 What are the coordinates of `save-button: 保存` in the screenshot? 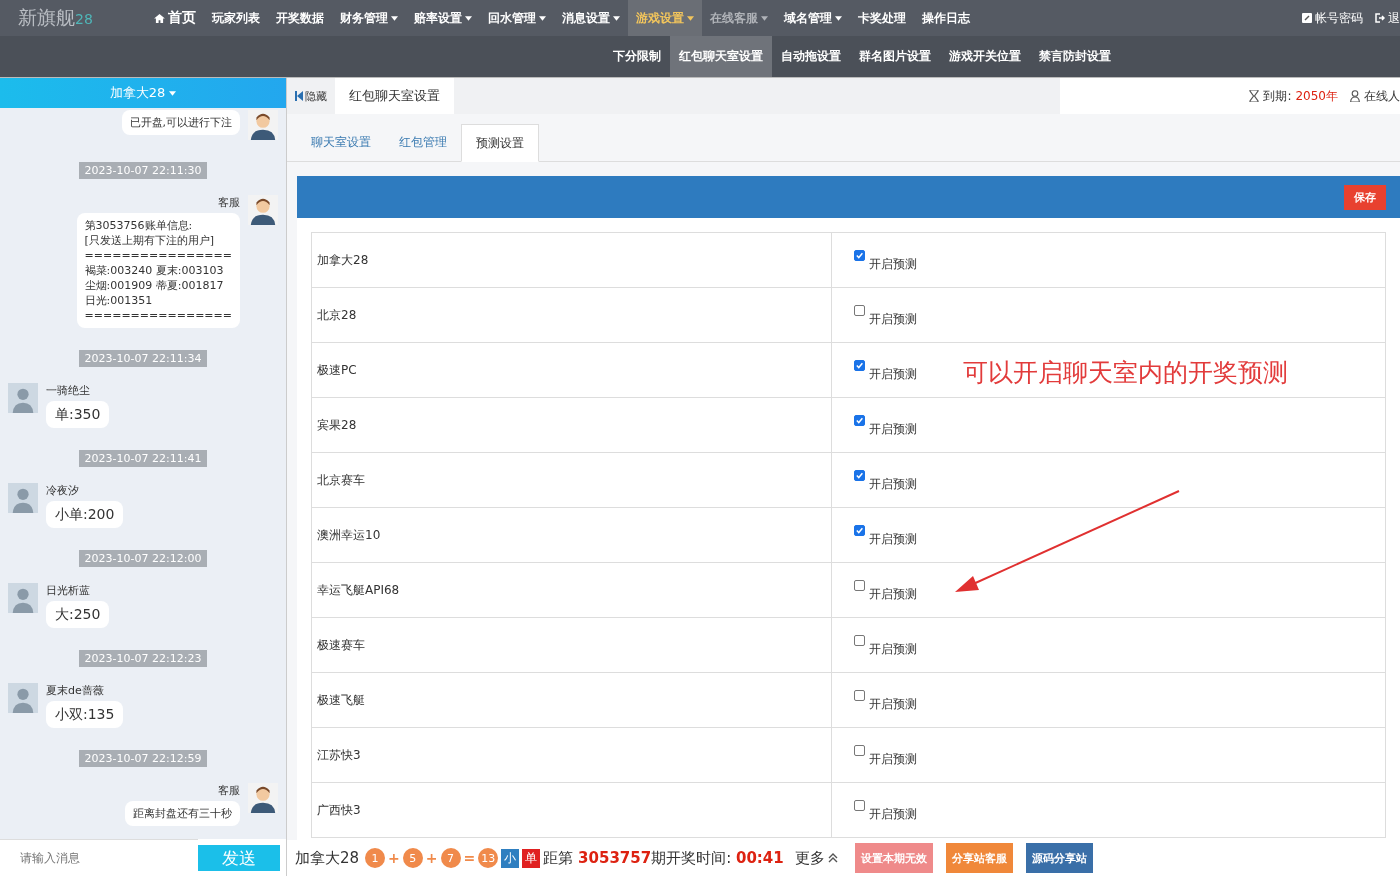 It's located at (1365, 197).